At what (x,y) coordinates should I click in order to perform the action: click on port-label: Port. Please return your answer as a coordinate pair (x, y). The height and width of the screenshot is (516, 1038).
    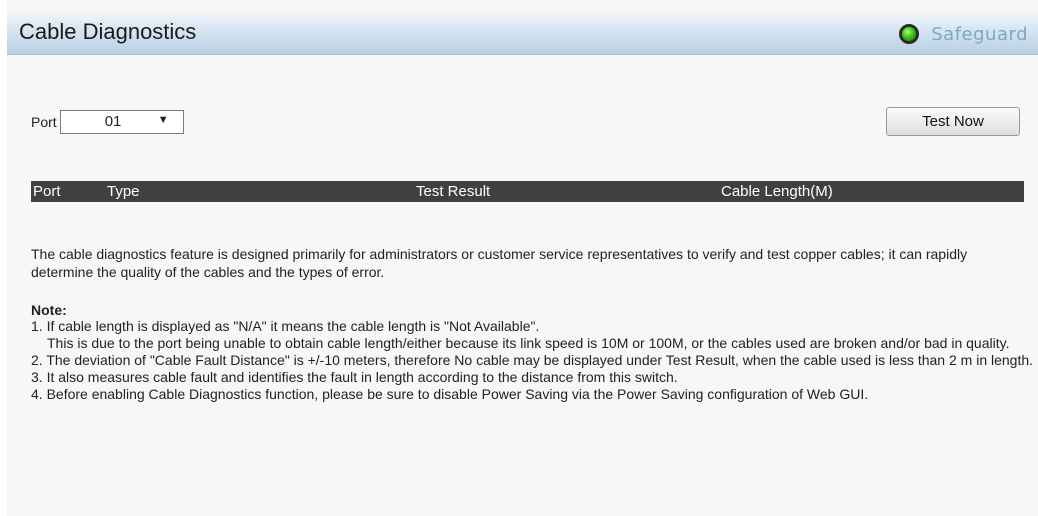
    Looking at the image, I should click on (44, 122).